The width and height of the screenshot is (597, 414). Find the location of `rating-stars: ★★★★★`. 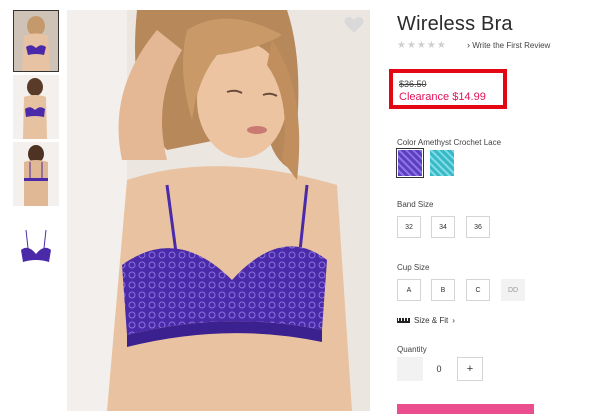

rating-stars: ★★★★★ is located at coordinates (422, 45).